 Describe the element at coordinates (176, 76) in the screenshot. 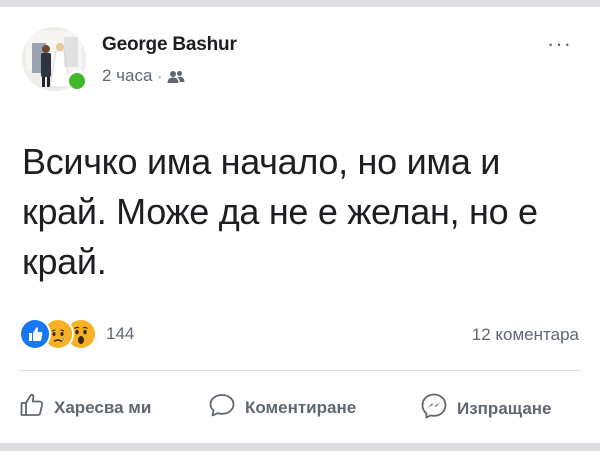

I see `friends-icon` at that location.